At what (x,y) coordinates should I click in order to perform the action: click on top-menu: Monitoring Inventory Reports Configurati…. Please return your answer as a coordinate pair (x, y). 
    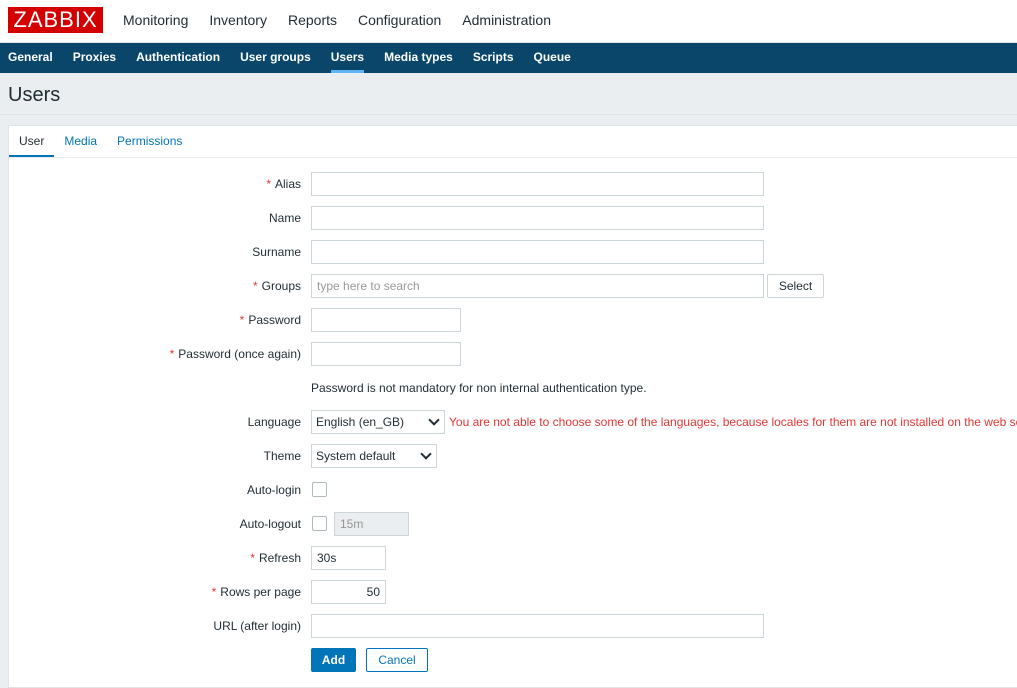
    Looking at the image, I should click on (347, 21).